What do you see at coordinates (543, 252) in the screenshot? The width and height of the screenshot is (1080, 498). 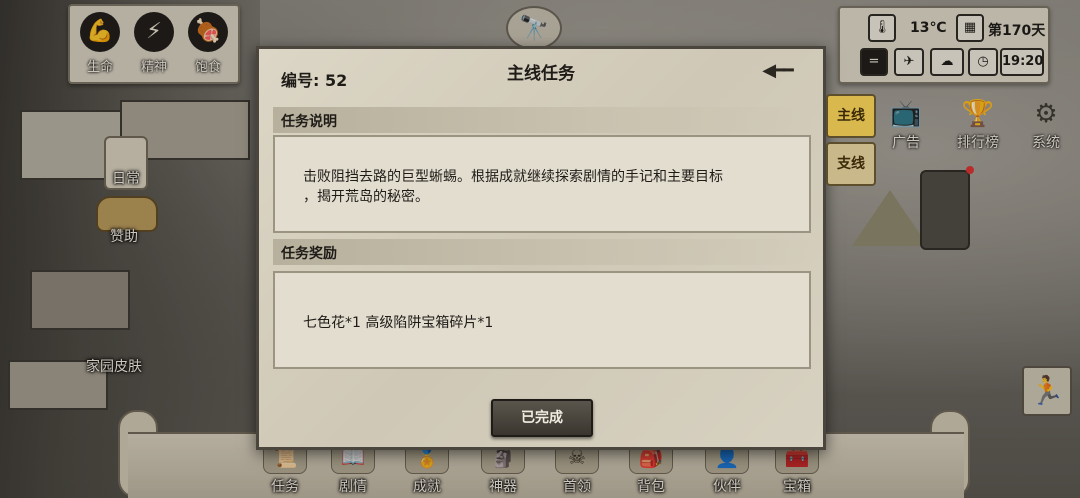 I see `reward-header: 任务奖励` at bounding box center [543, 252].